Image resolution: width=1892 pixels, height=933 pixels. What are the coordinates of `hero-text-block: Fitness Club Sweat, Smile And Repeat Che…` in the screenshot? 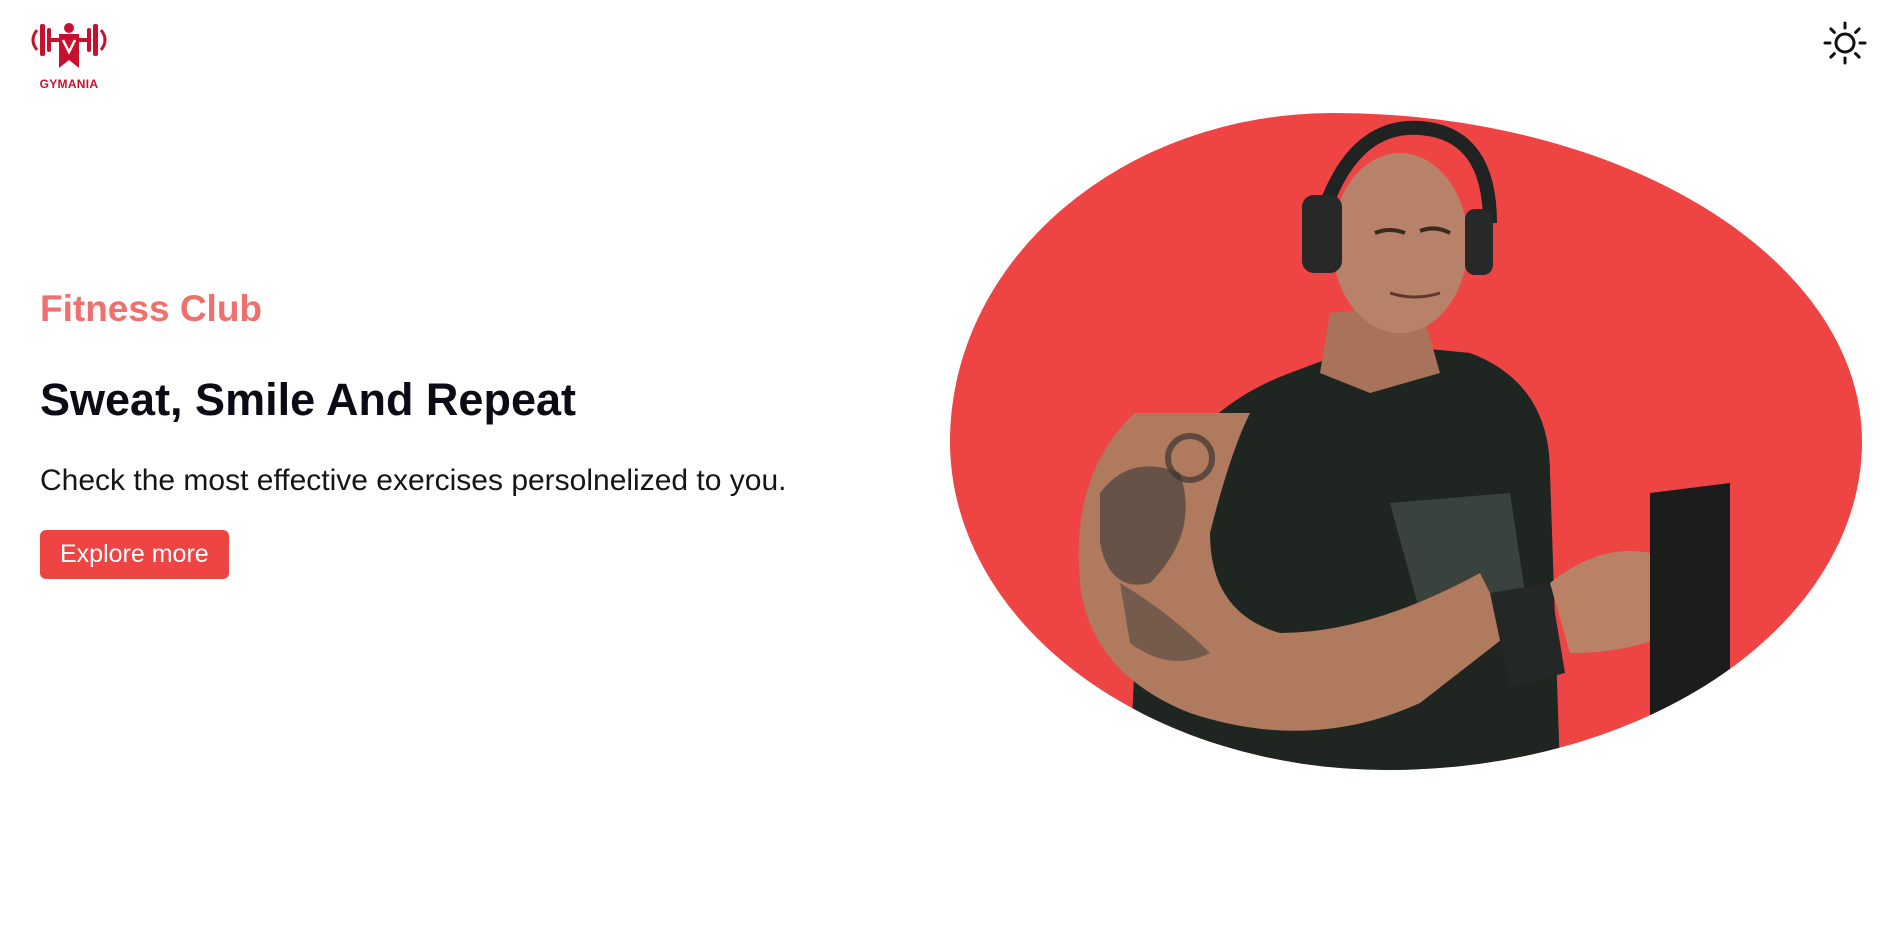 It's located at (413, 433).